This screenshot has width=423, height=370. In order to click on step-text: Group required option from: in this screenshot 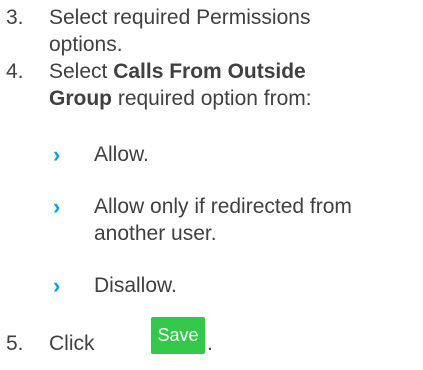, I will do `click(180, 98)`.